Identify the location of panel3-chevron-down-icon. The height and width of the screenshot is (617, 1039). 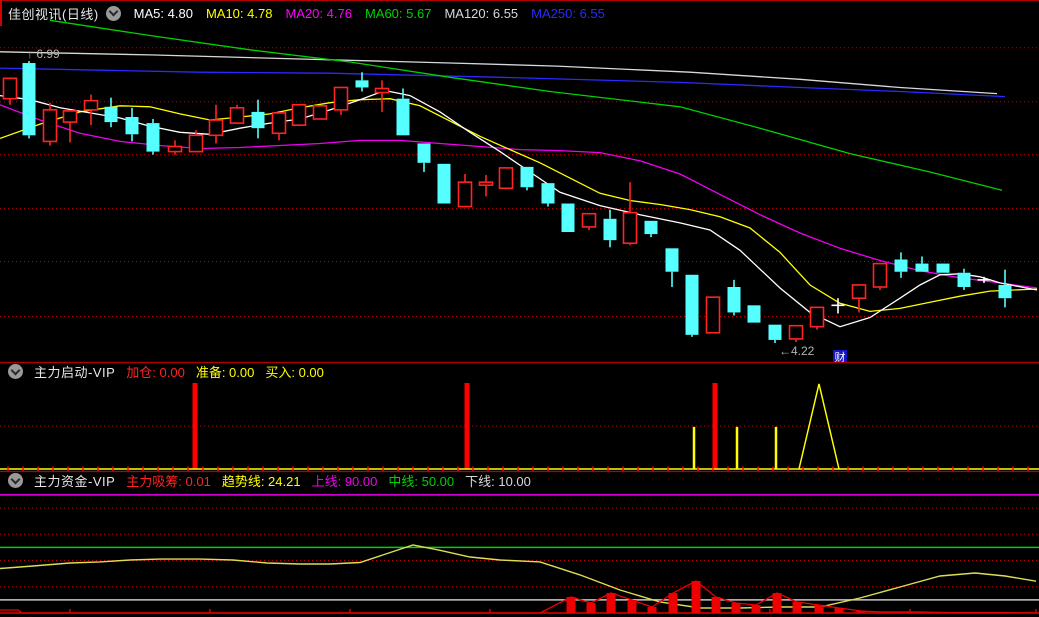
(15, 480).